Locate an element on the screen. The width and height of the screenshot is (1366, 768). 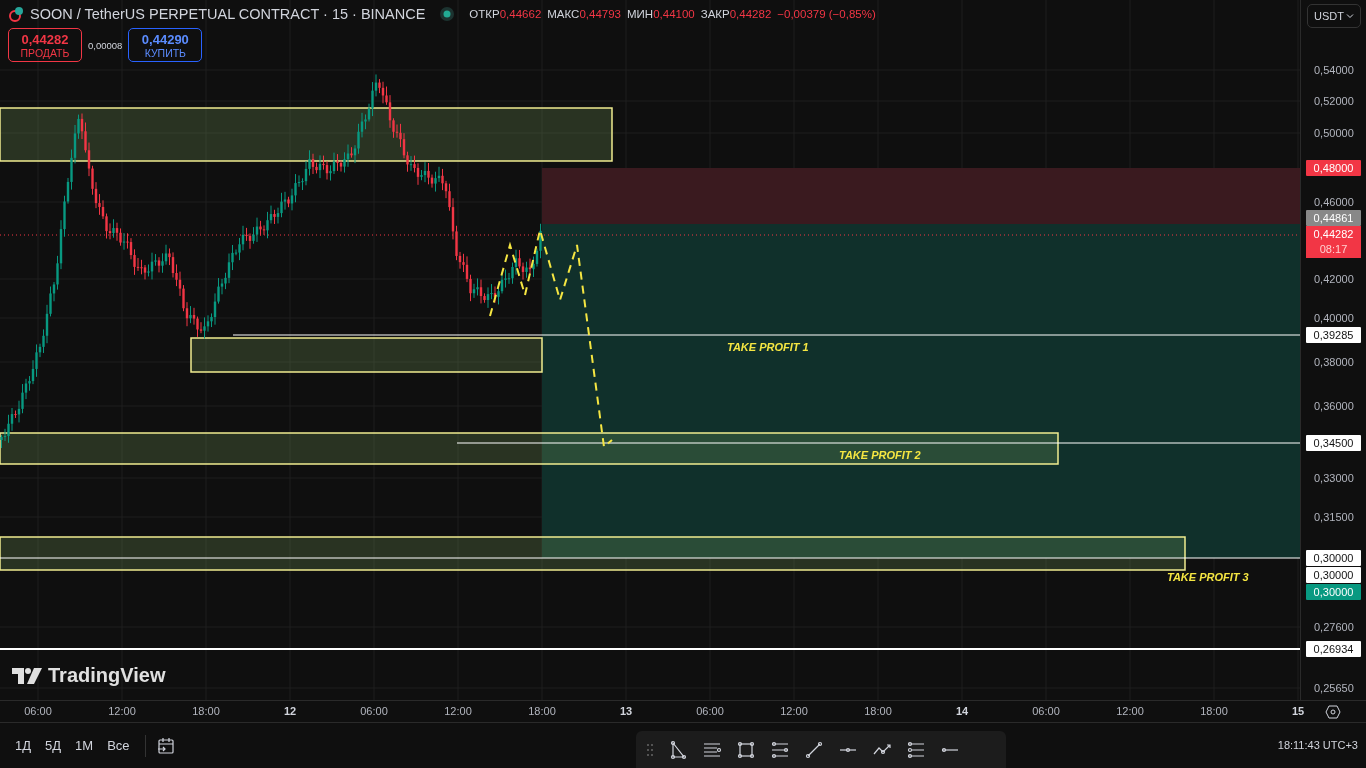
time-label: 12 is located at coordinates (290, 711).